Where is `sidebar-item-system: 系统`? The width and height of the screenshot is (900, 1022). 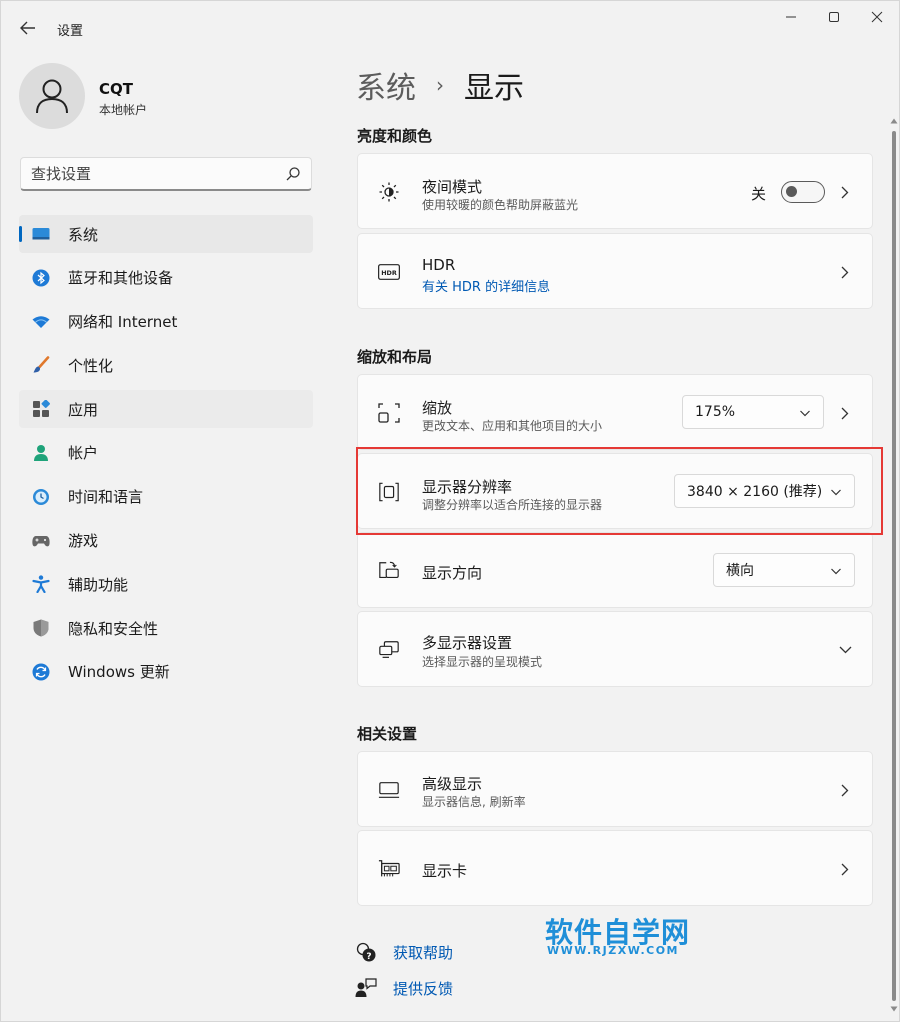 sidebar-item-system: 系统 is located at coordinates (166, 234).